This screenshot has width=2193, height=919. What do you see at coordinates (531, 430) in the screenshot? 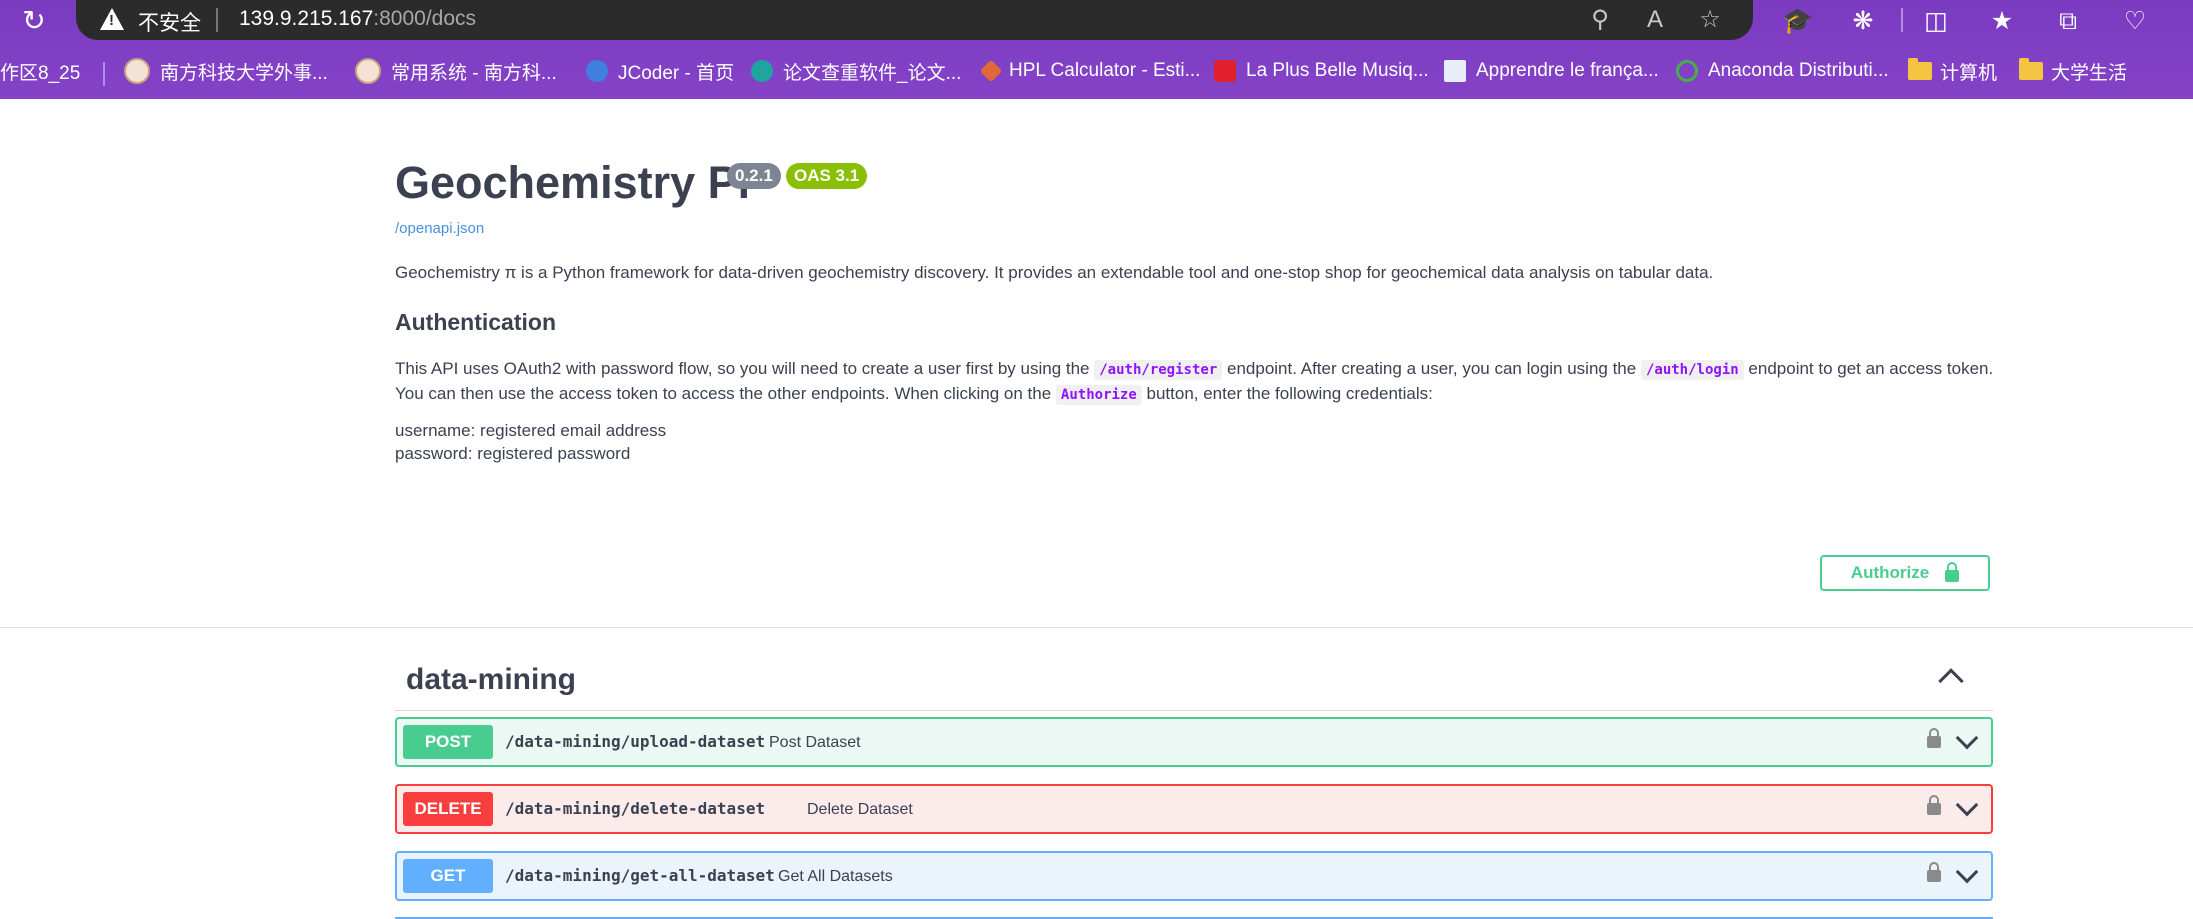
I see `credential-username: username: registered email address` at bounding box center [531, 430].